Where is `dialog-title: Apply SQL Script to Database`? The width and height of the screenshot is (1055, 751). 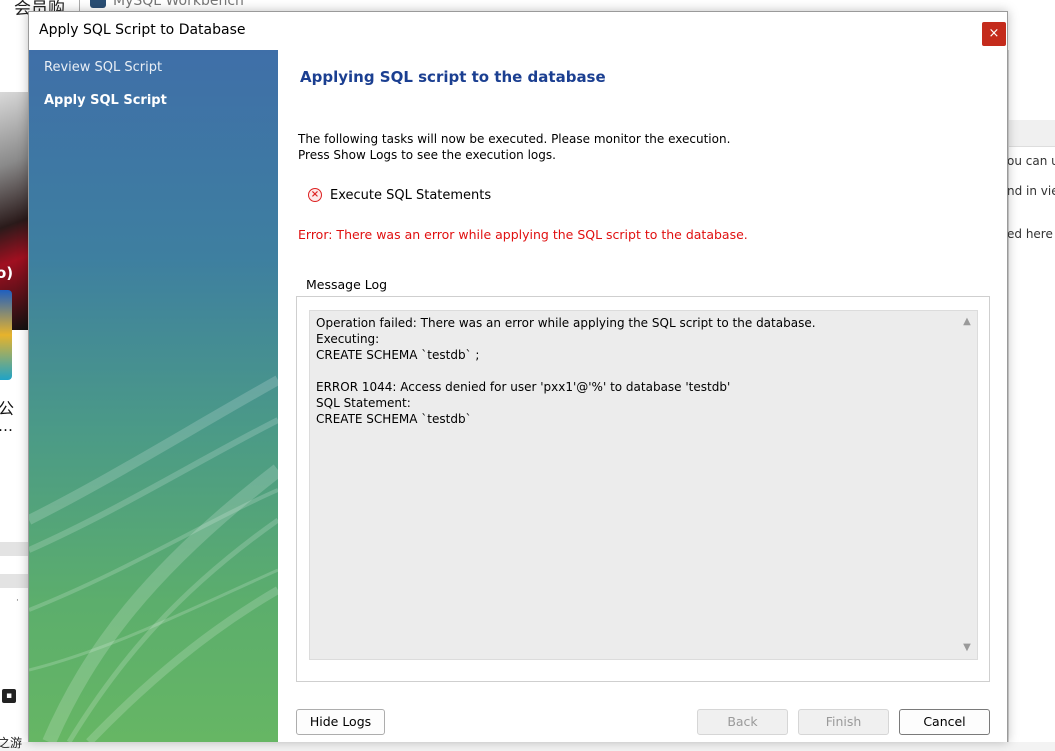 dialog-title: Apply SQL Script to Database is located at coordinates (142, 30).